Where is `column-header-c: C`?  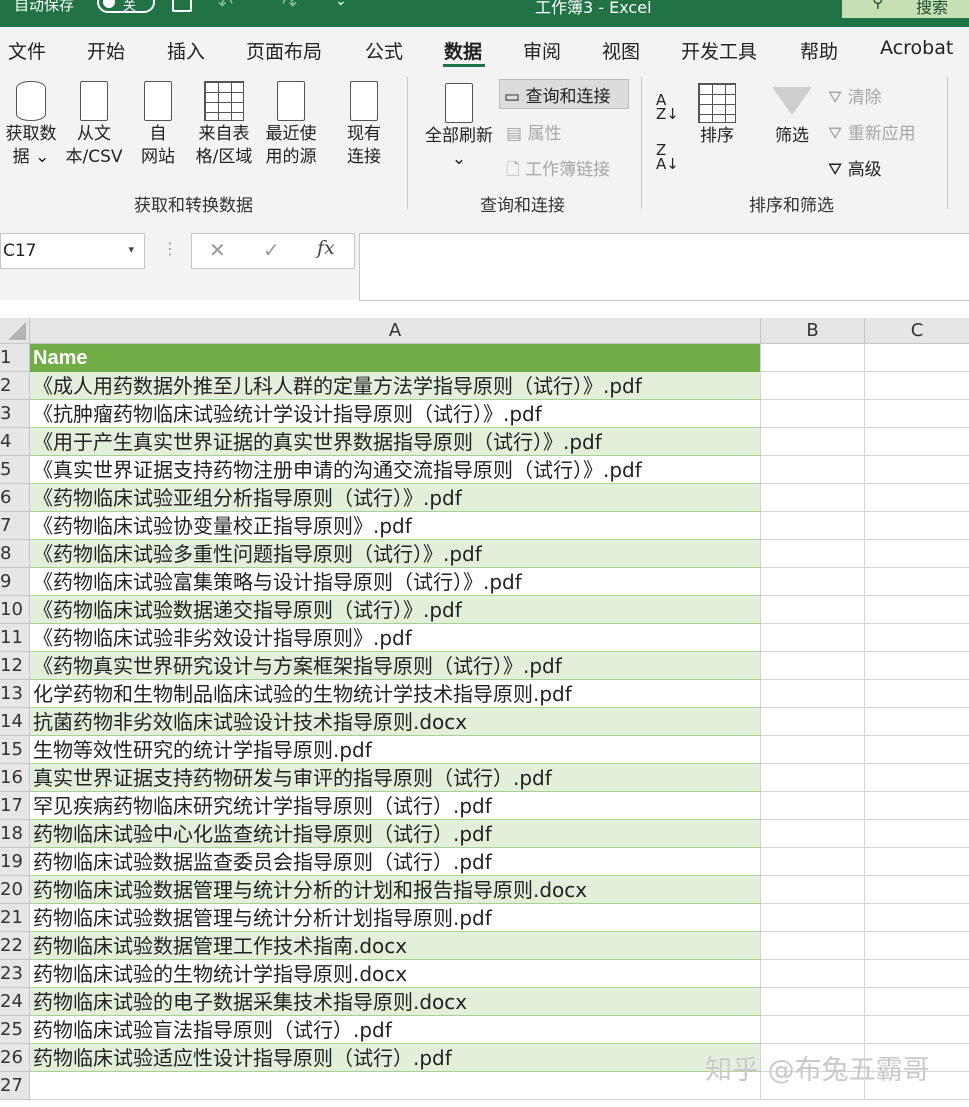 column-header-c: C is located at coordinates (917, 331).